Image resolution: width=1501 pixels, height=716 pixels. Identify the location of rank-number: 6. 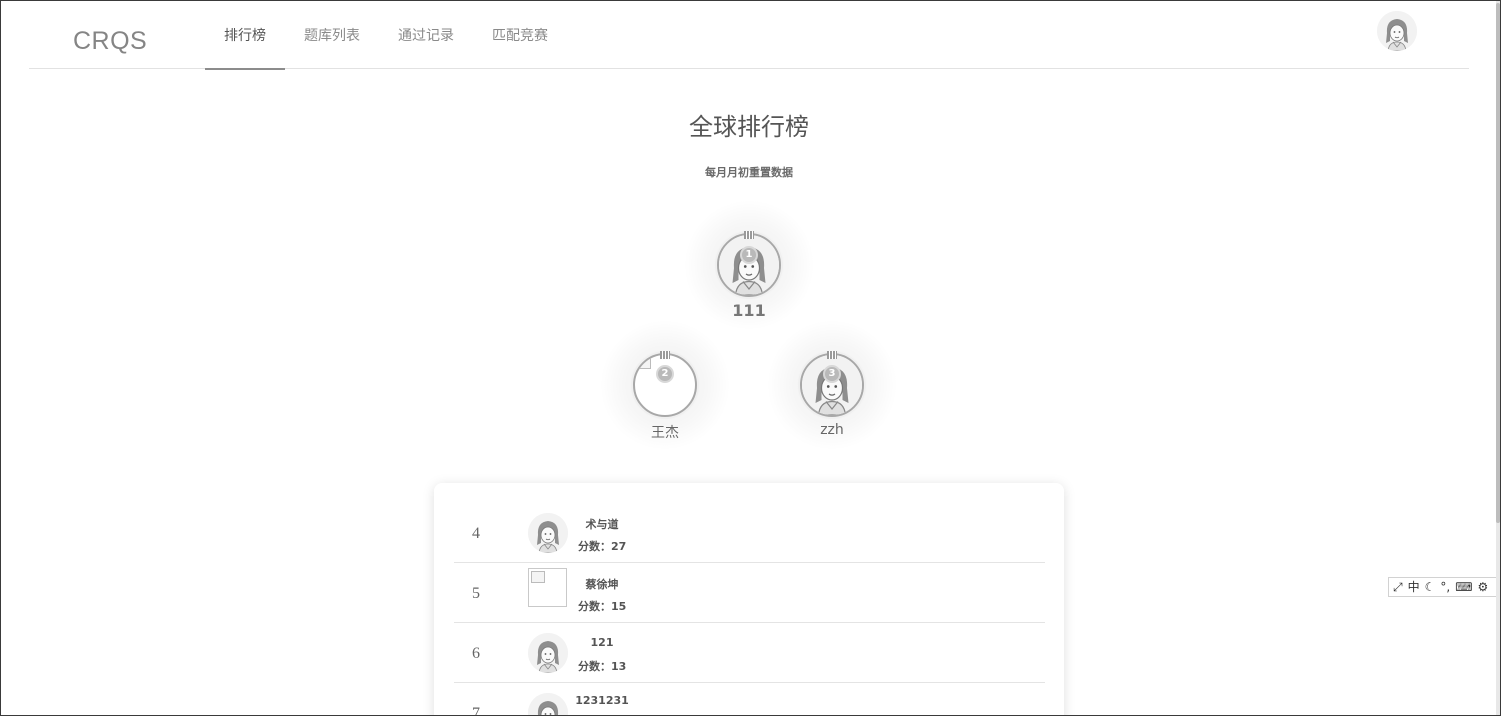
(476, 653).